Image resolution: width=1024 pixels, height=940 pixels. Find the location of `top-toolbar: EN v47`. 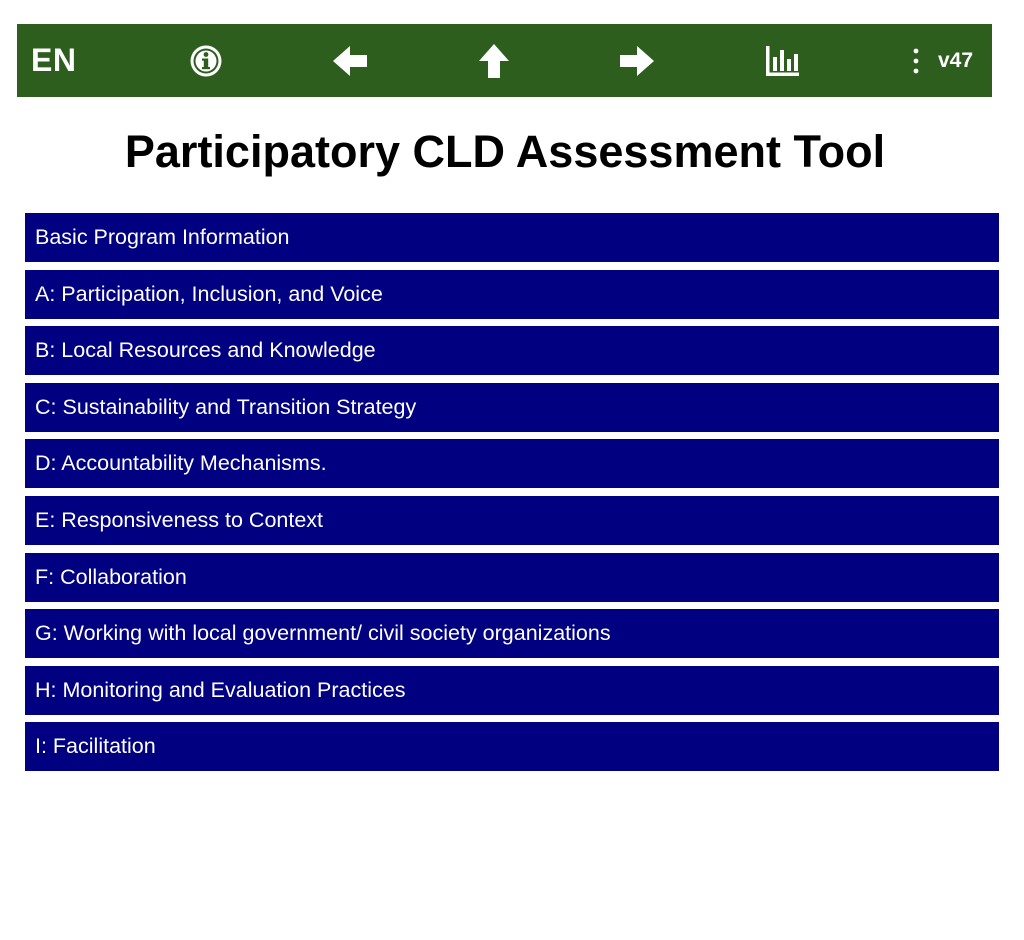

top-toolbar: EN v47 is located at coordinates (504, 60).